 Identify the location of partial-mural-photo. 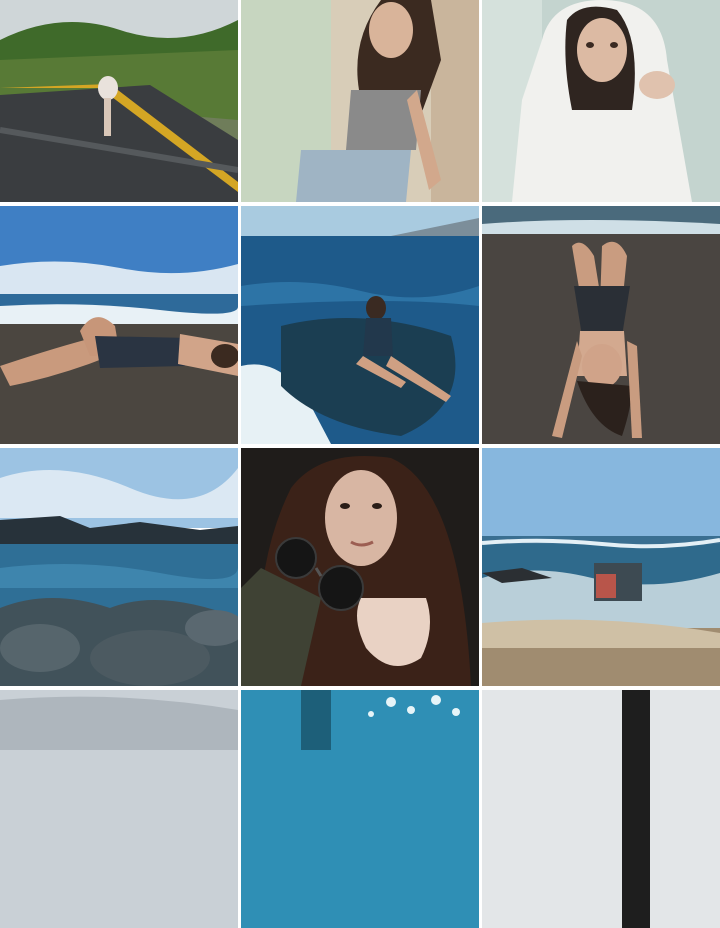
(360, 809).